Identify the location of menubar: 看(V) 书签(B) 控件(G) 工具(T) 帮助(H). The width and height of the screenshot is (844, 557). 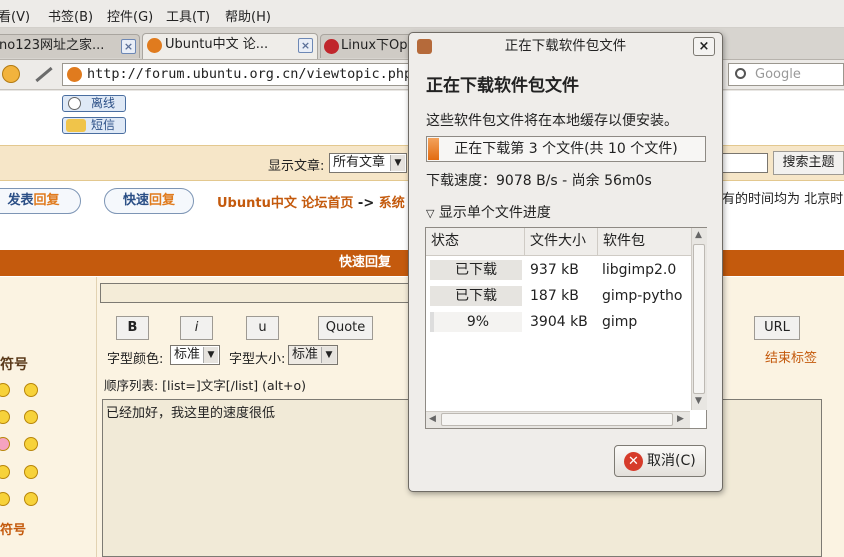
(422, 14).